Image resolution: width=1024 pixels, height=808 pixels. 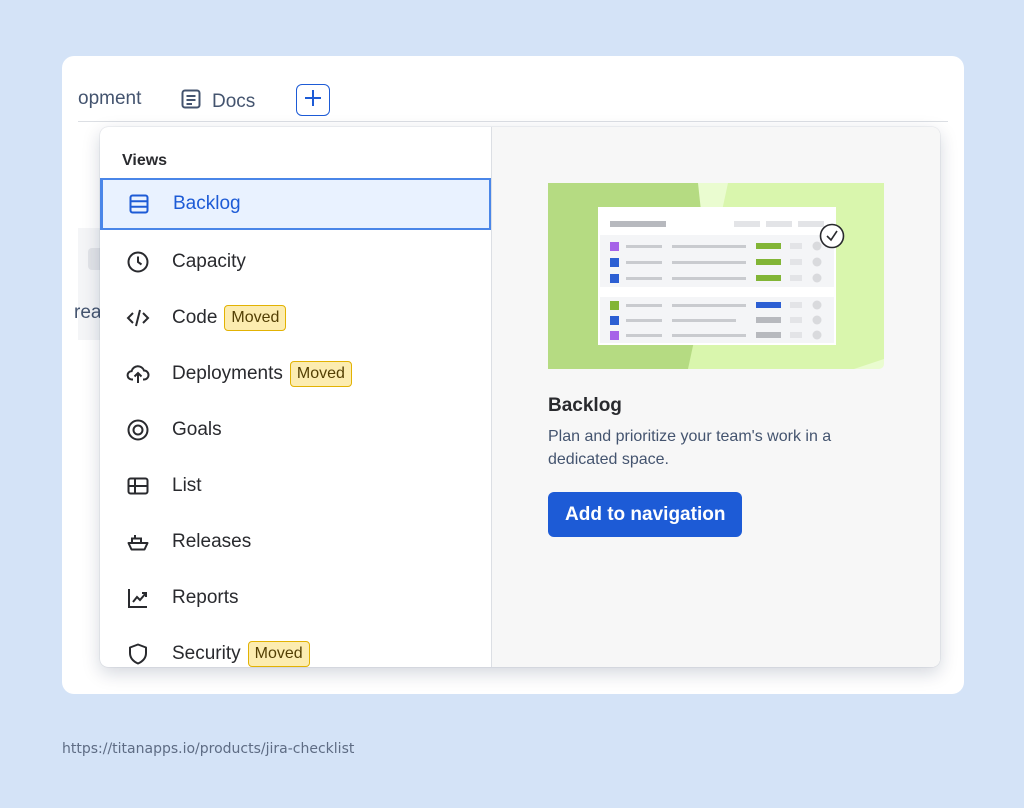 I want to click on add-tab-button, so click(x=313, y=100).